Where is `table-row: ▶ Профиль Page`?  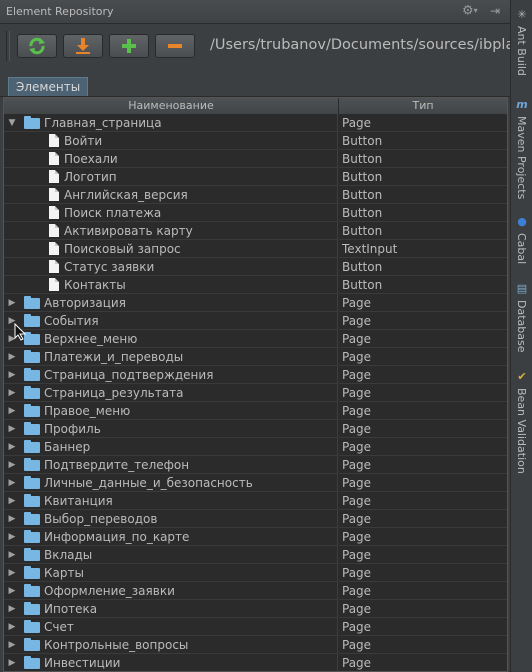
table-row: ▶ Профиль Page is located at coordinates (255, 429).